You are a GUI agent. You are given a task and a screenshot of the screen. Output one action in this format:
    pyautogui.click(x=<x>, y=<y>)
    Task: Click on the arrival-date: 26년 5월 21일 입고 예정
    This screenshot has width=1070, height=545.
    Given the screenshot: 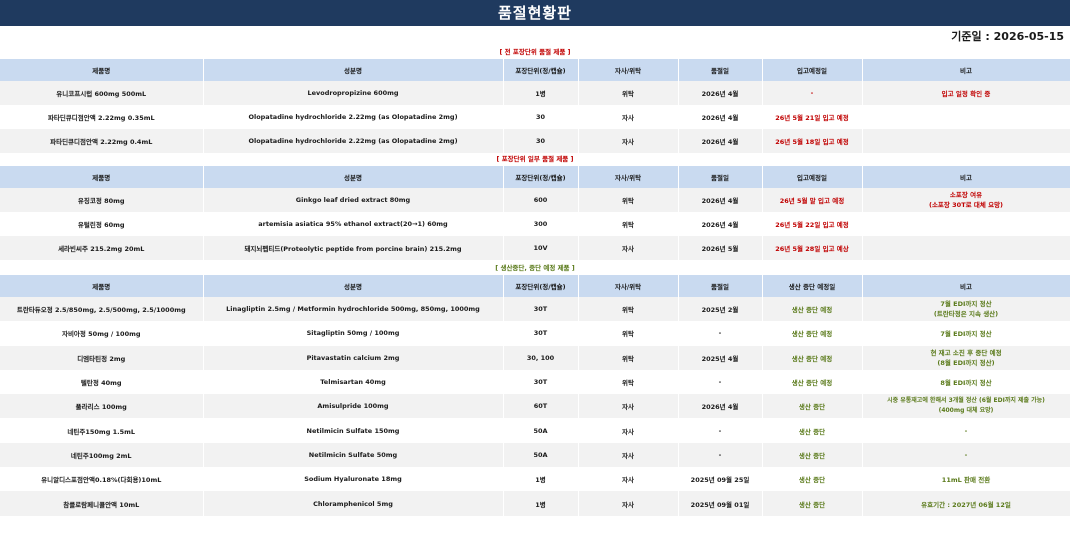 What is the action you would take?
    pyautogui.click(x=812, y=117)
    